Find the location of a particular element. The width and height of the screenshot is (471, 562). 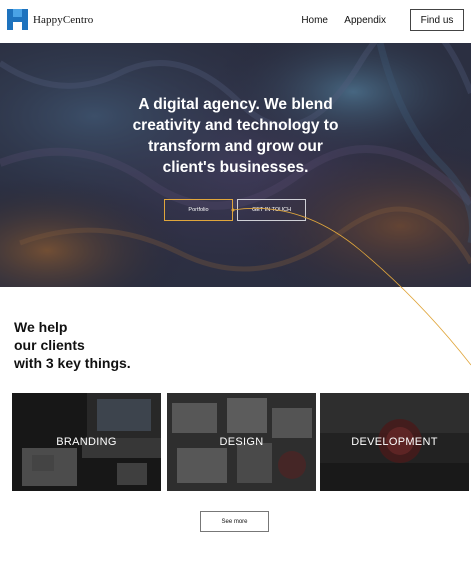

services-heading-line-3: with 3 key things. is located at coordinates (72, 363).